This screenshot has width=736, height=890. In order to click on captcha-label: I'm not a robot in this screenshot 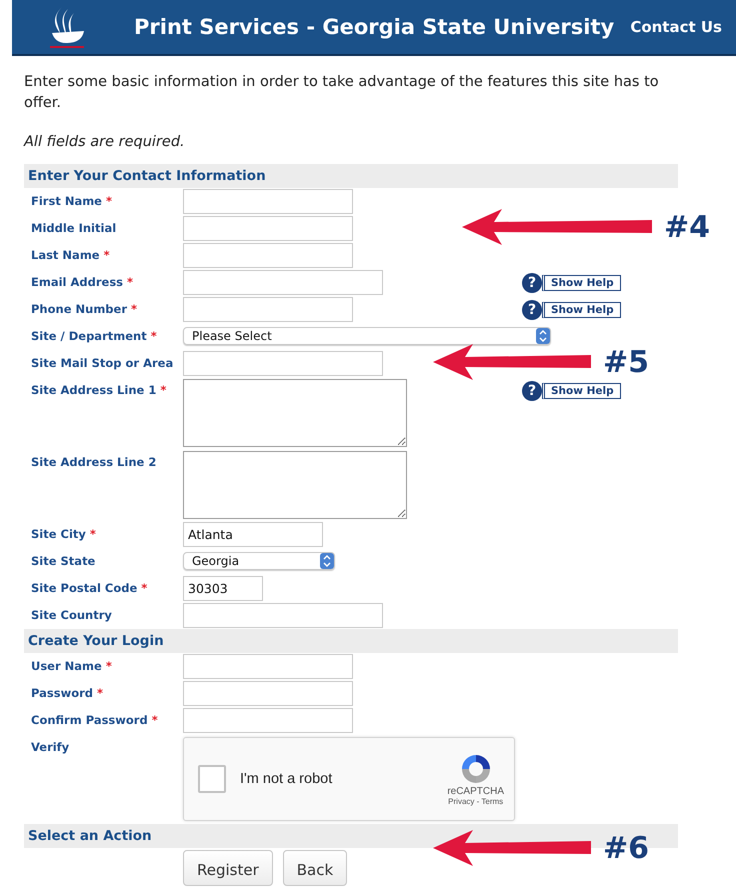, I will do `click(286, 779)`.